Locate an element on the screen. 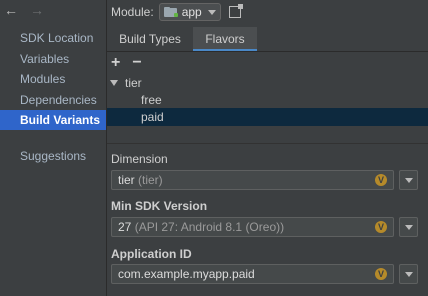  tree-item-dimension: tier is located at coordinates (267, 83).